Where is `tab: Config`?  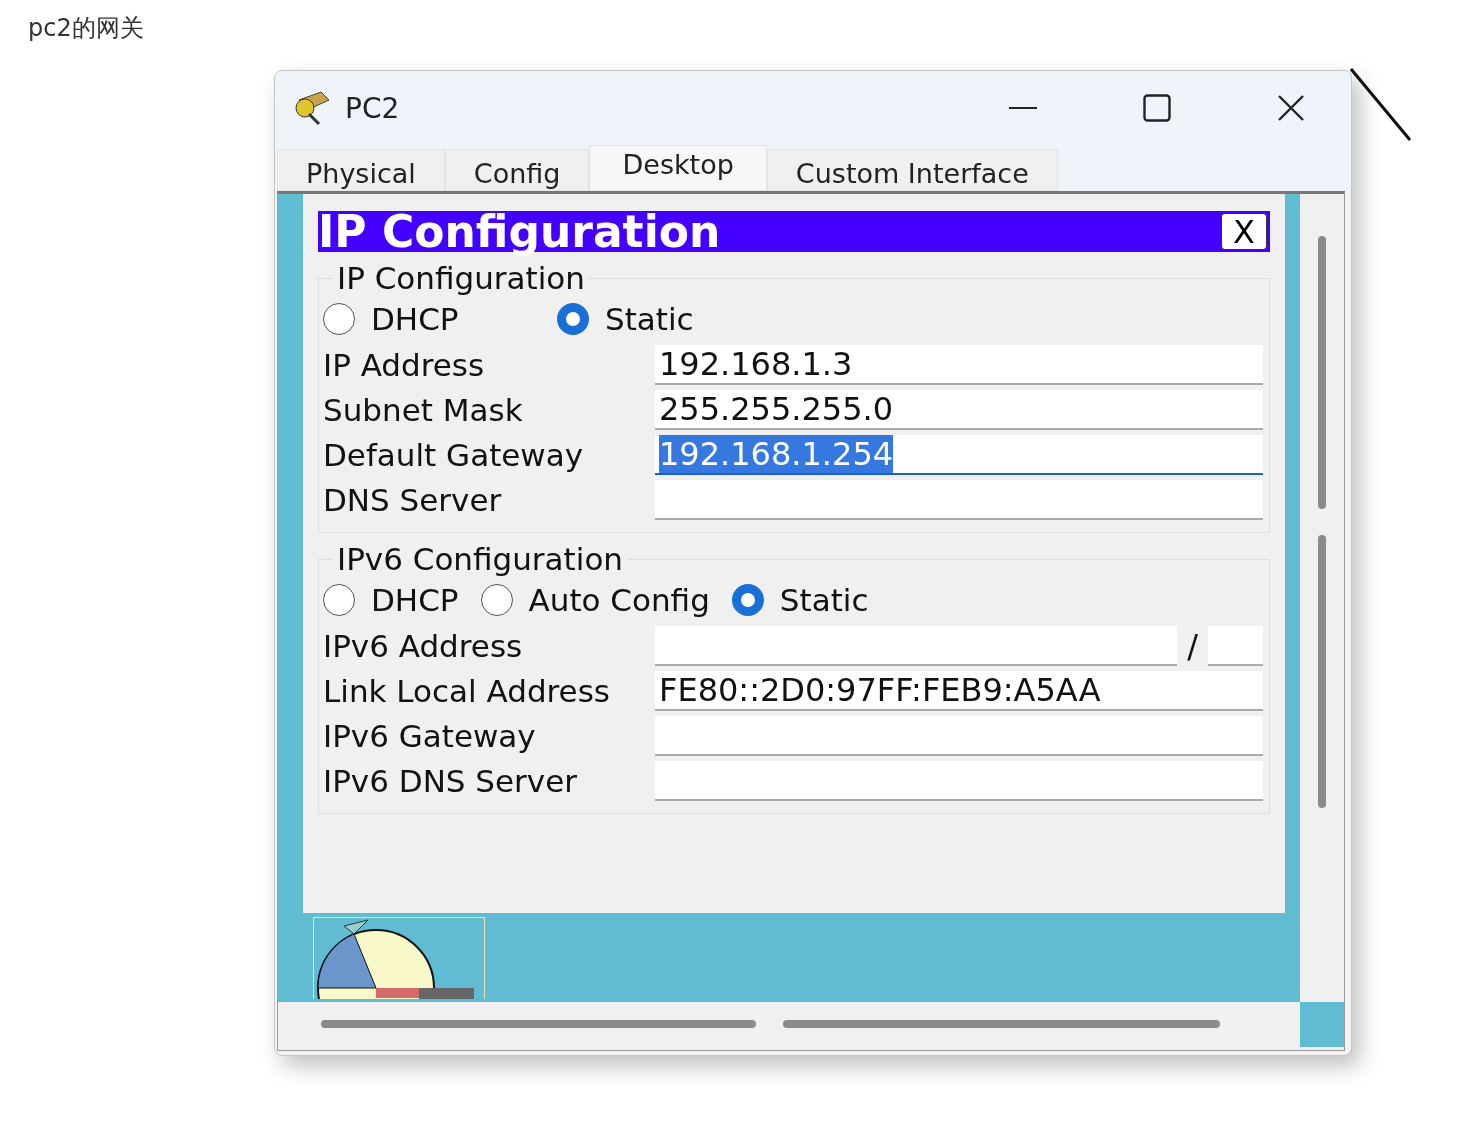
tab: Config is located at coordinates (517, 170).